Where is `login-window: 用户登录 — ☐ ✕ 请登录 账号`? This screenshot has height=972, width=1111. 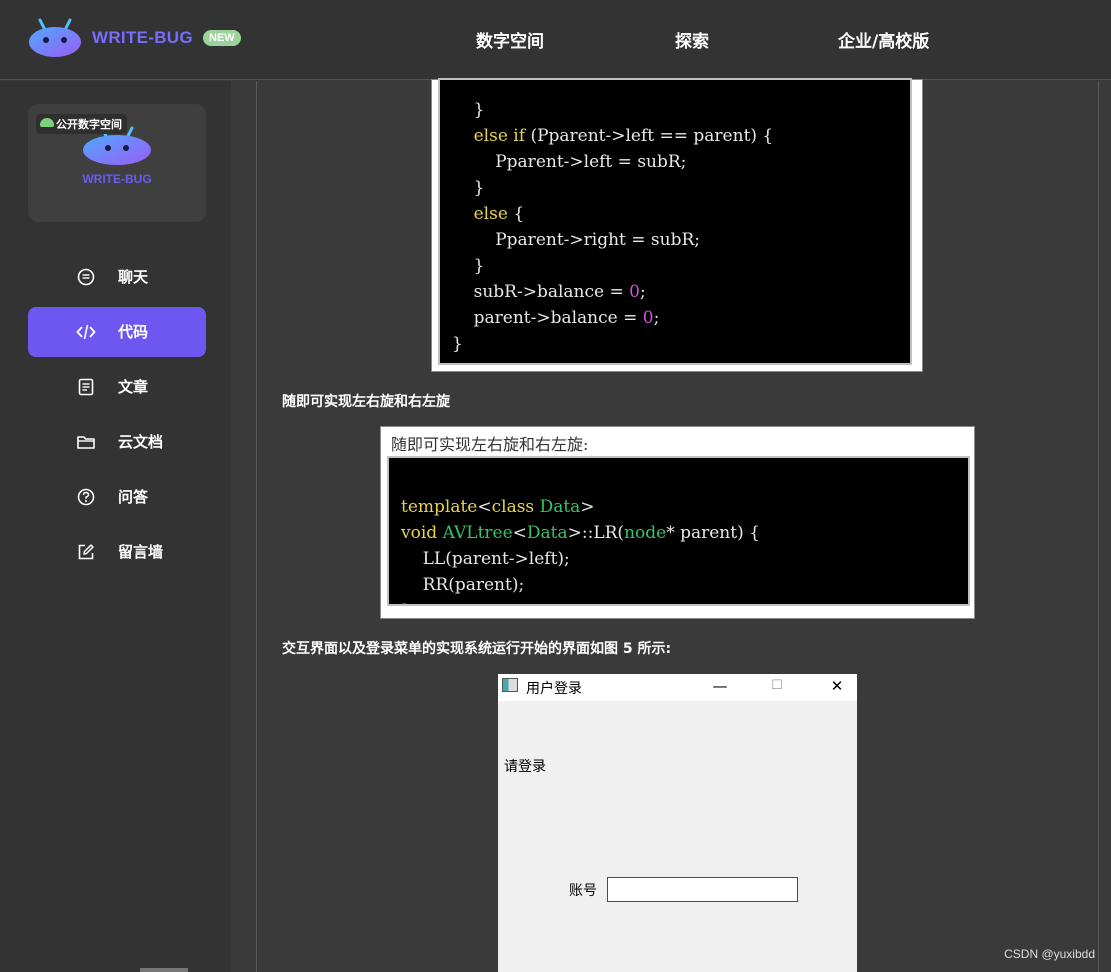
login-window: 用户登录 — ☐ ✕ 请登录 账号 is located at coordinates (677, 823).